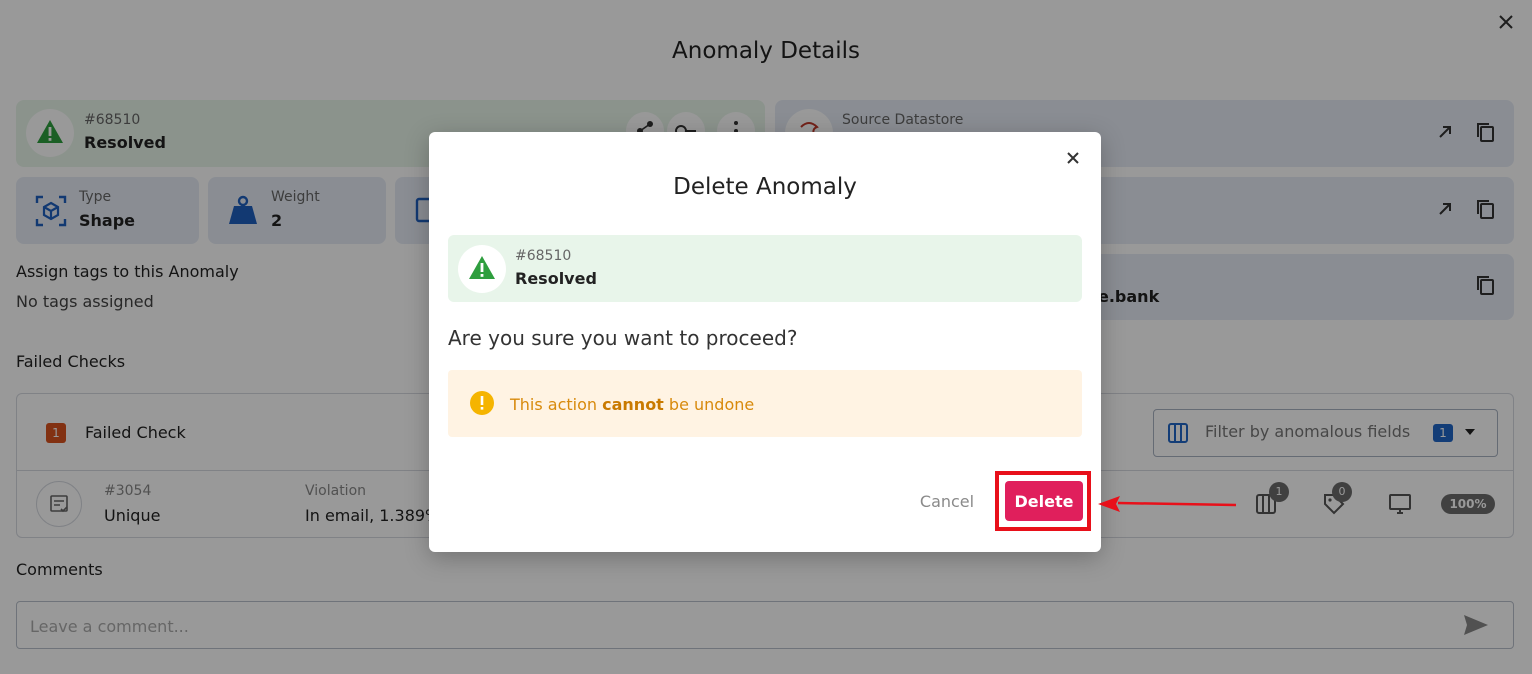  I want to click on dialog-anomaly-status: Resolved, so click(556, 278).